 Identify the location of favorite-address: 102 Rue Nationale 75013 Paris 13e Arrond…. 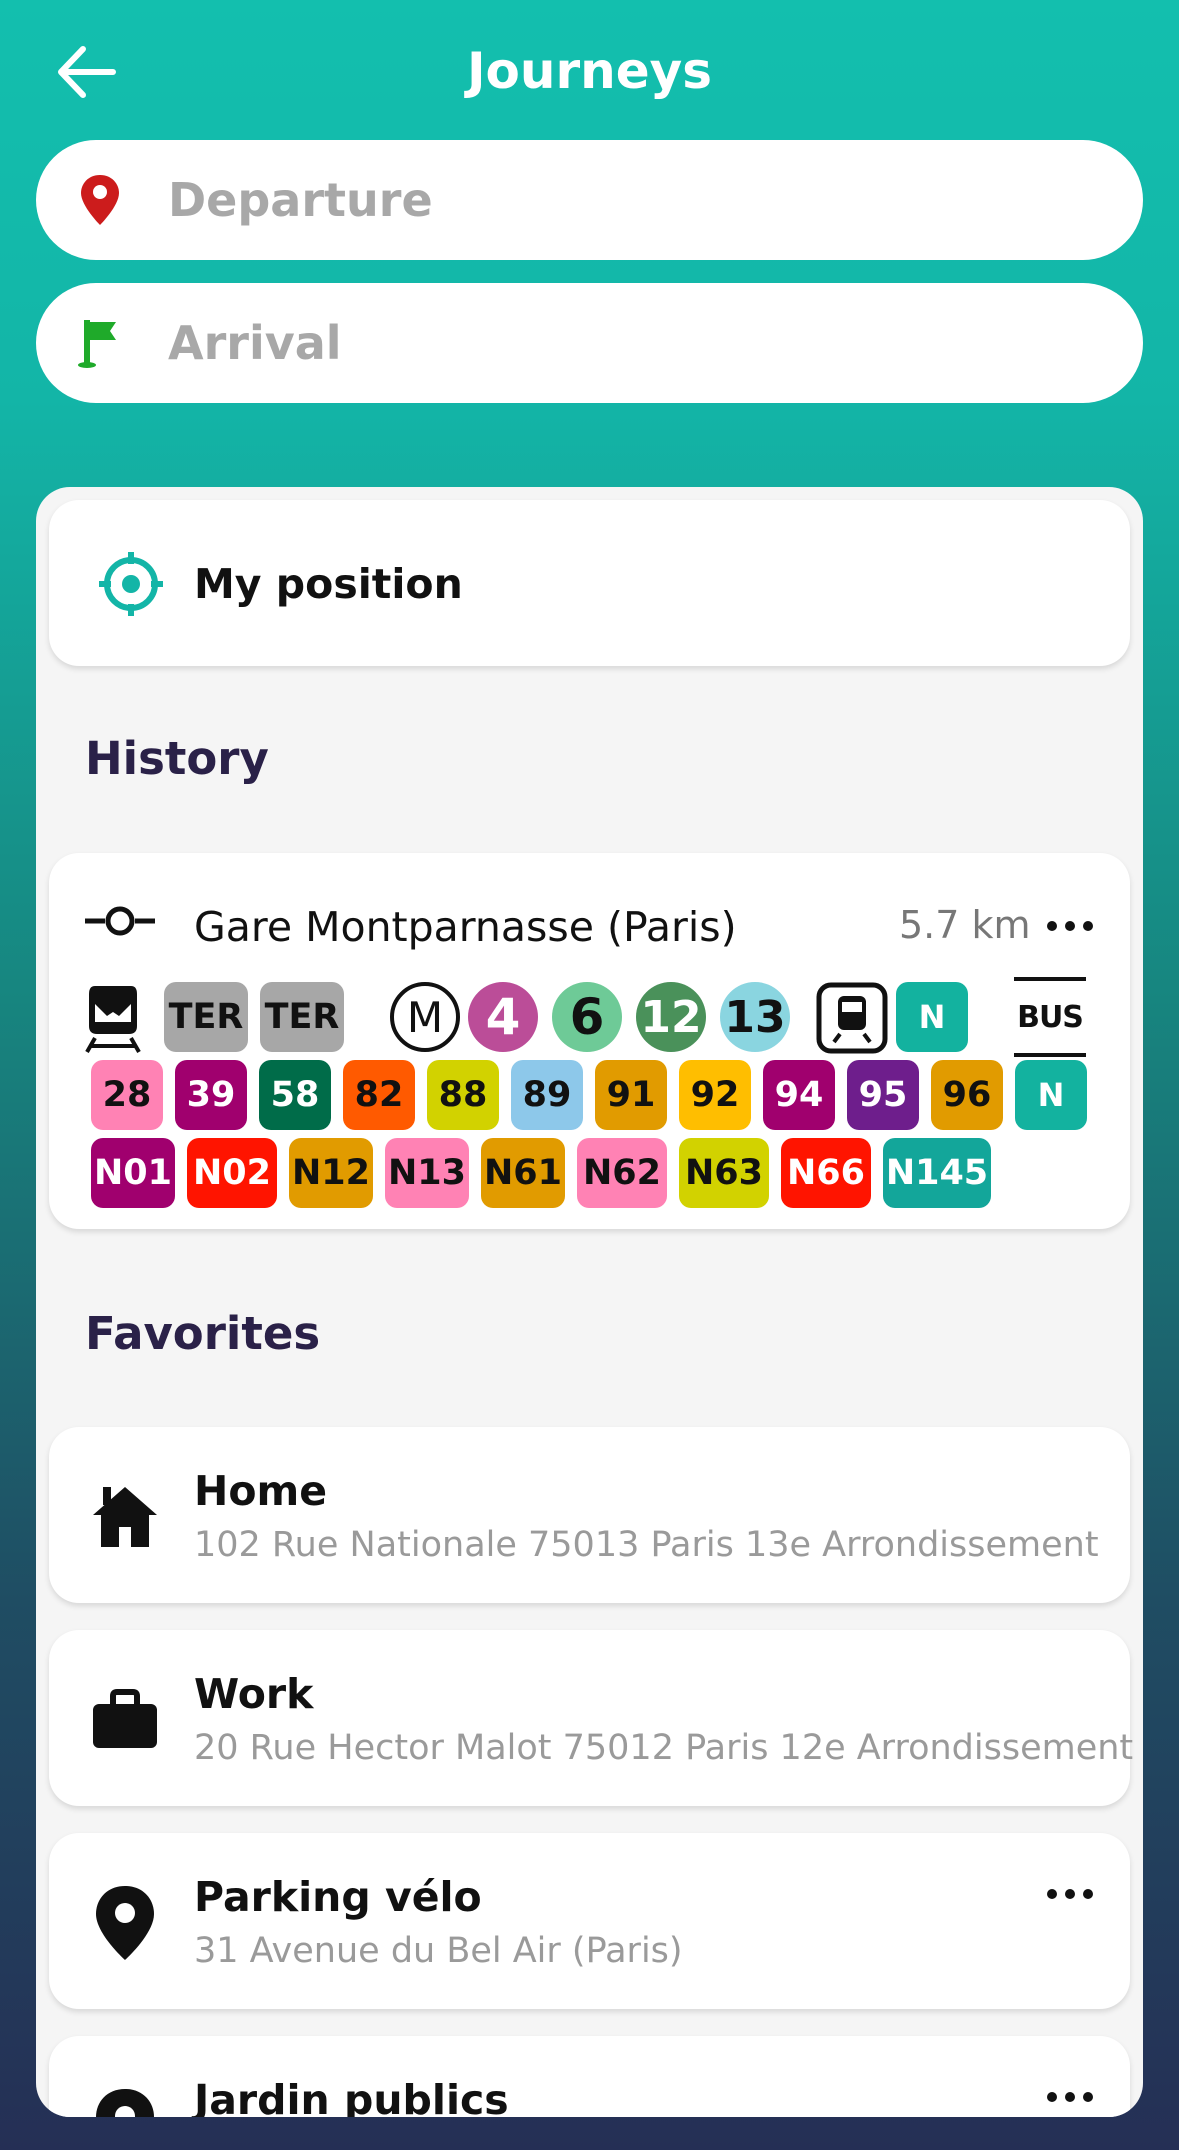
(646, 1545).